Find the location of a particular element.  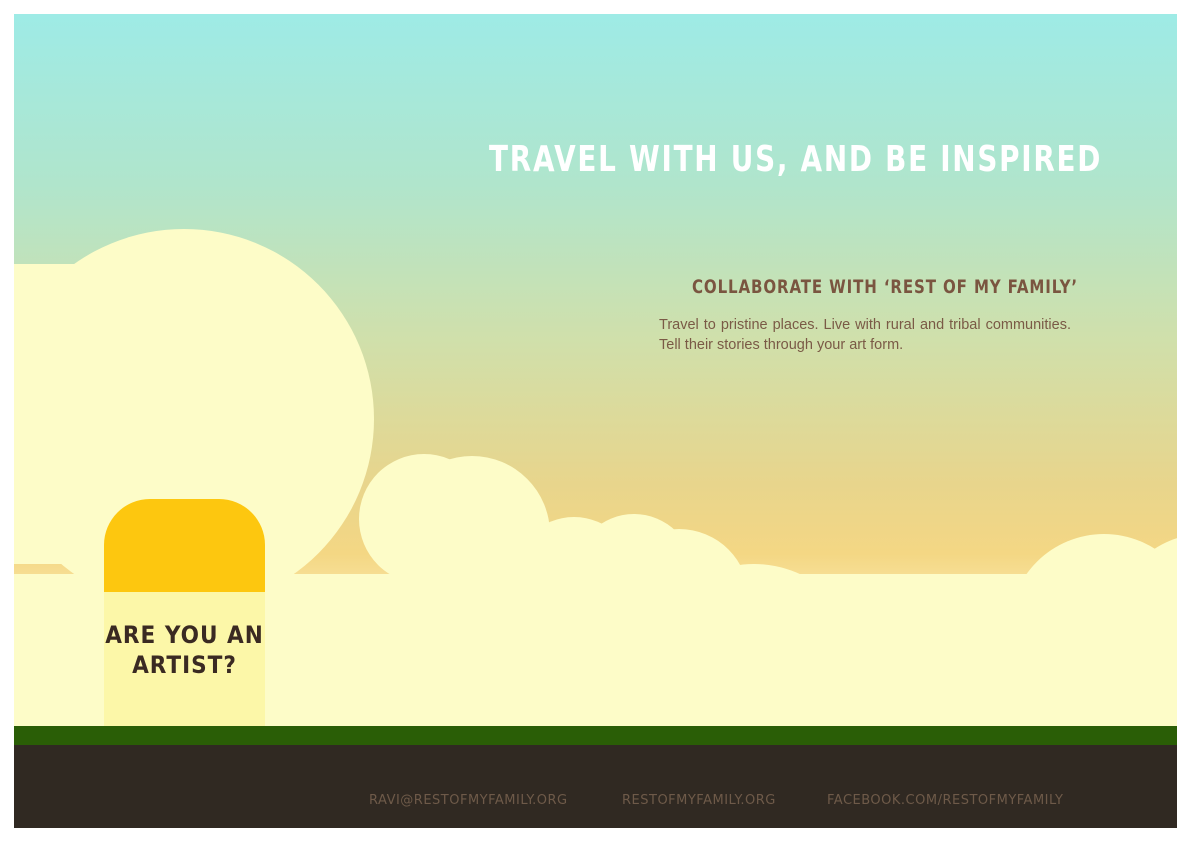

road-footer is located at coordinates (595, 786).